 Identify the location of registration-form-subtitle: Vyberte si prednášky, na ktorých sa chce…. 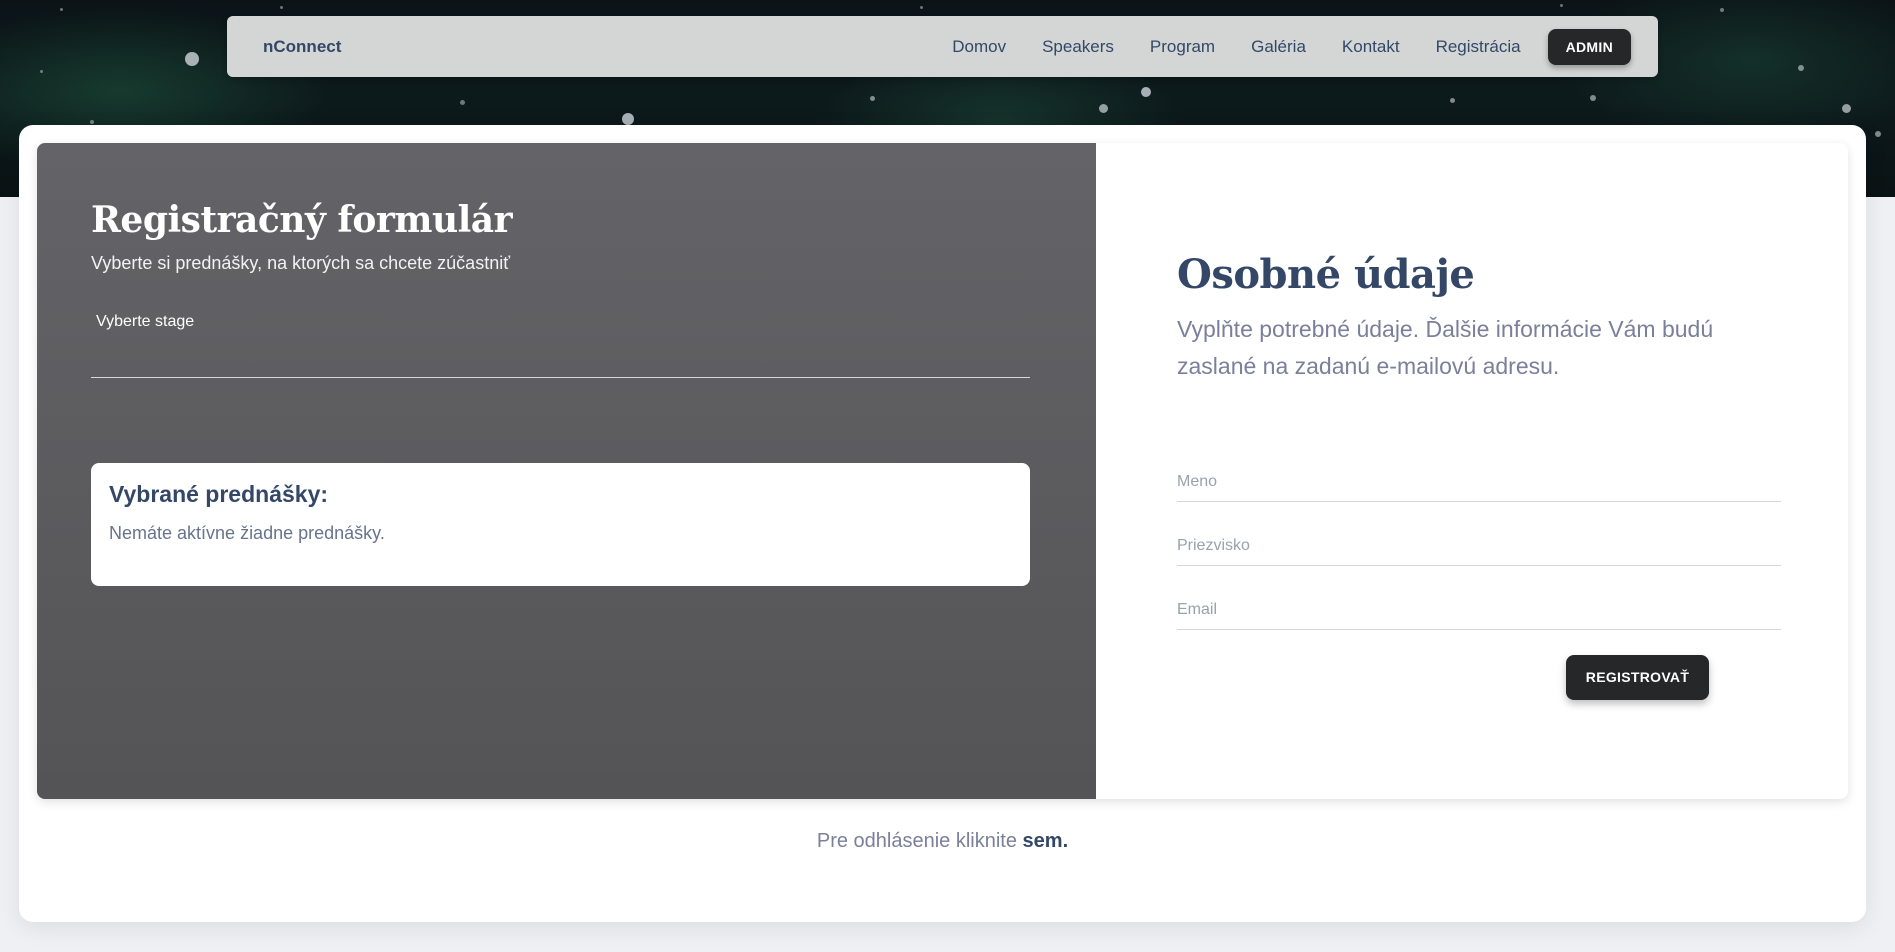
(300, 263).